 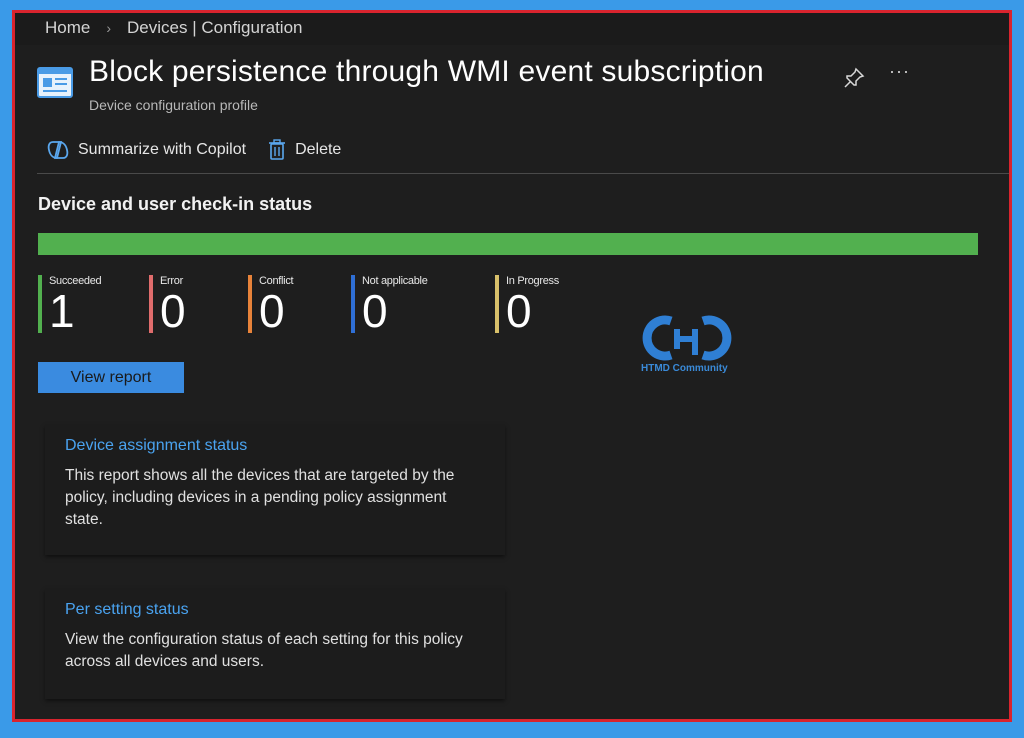 What do you see at coordinates (684, 368) in the screenshot?
I see `watermark-text: HTMD Community` at bounding box center [684, 368].